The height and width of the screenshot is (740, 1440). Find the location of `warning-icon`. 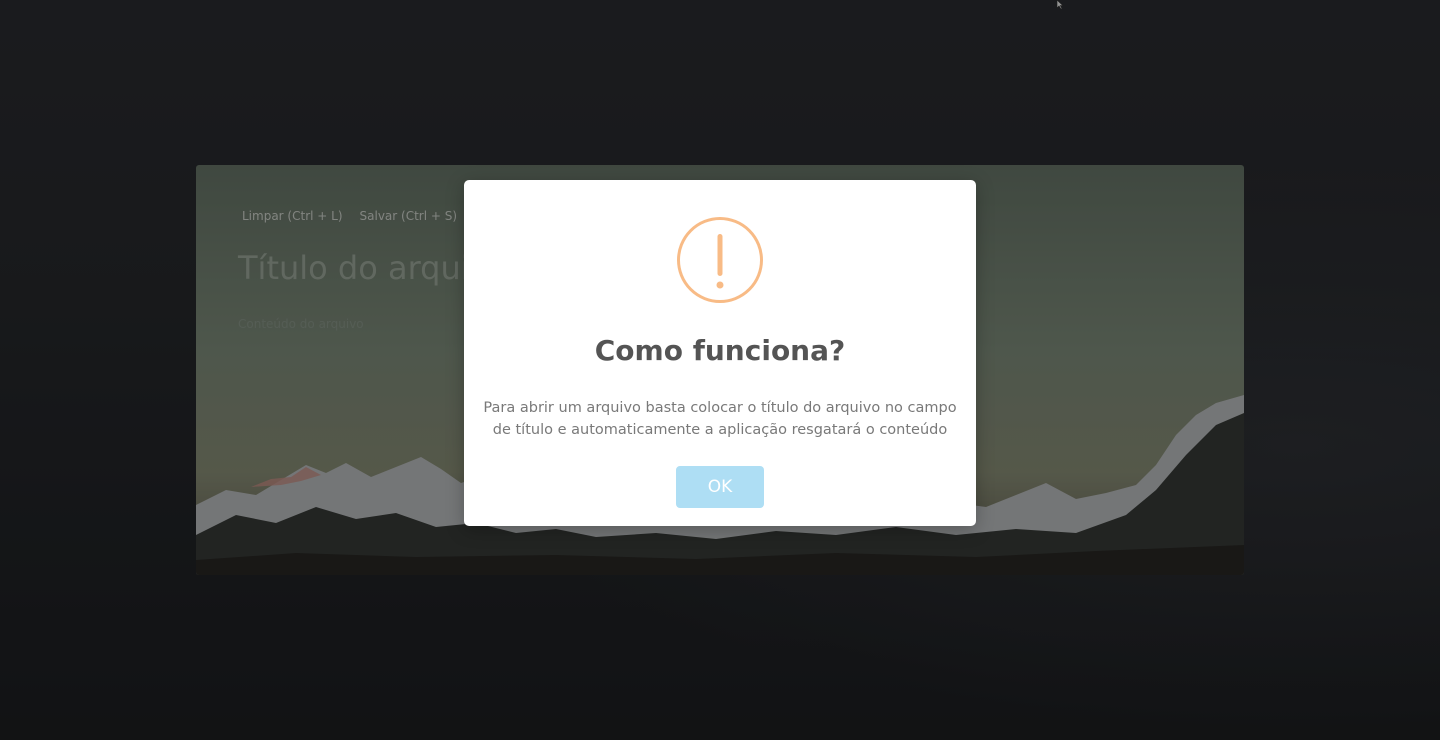

warning-icon is located at coordinates (720, 260).